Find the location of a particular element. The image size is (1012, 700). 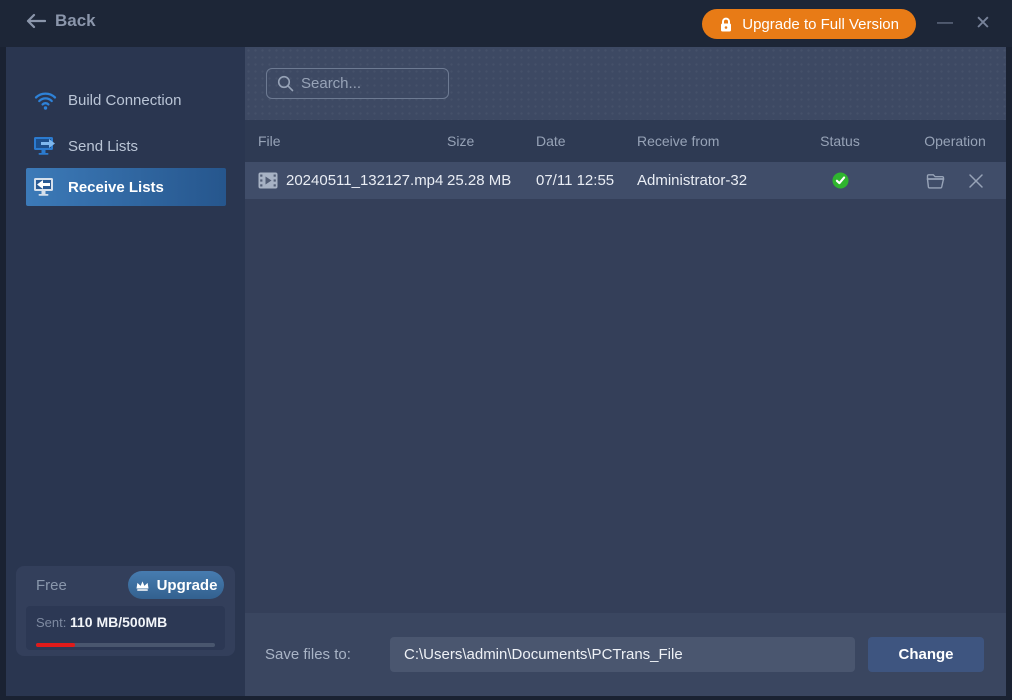

title-bar: Back Upgrade to Full Version — ✕ is located at coordinates (506, 23).